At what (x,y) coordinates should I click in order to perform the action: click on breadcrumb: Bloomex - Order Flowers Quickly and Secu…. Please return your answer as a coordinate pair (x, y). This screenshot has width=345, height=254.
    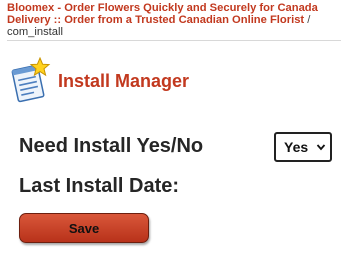
    Looking at the image, I should click on (174, 21).